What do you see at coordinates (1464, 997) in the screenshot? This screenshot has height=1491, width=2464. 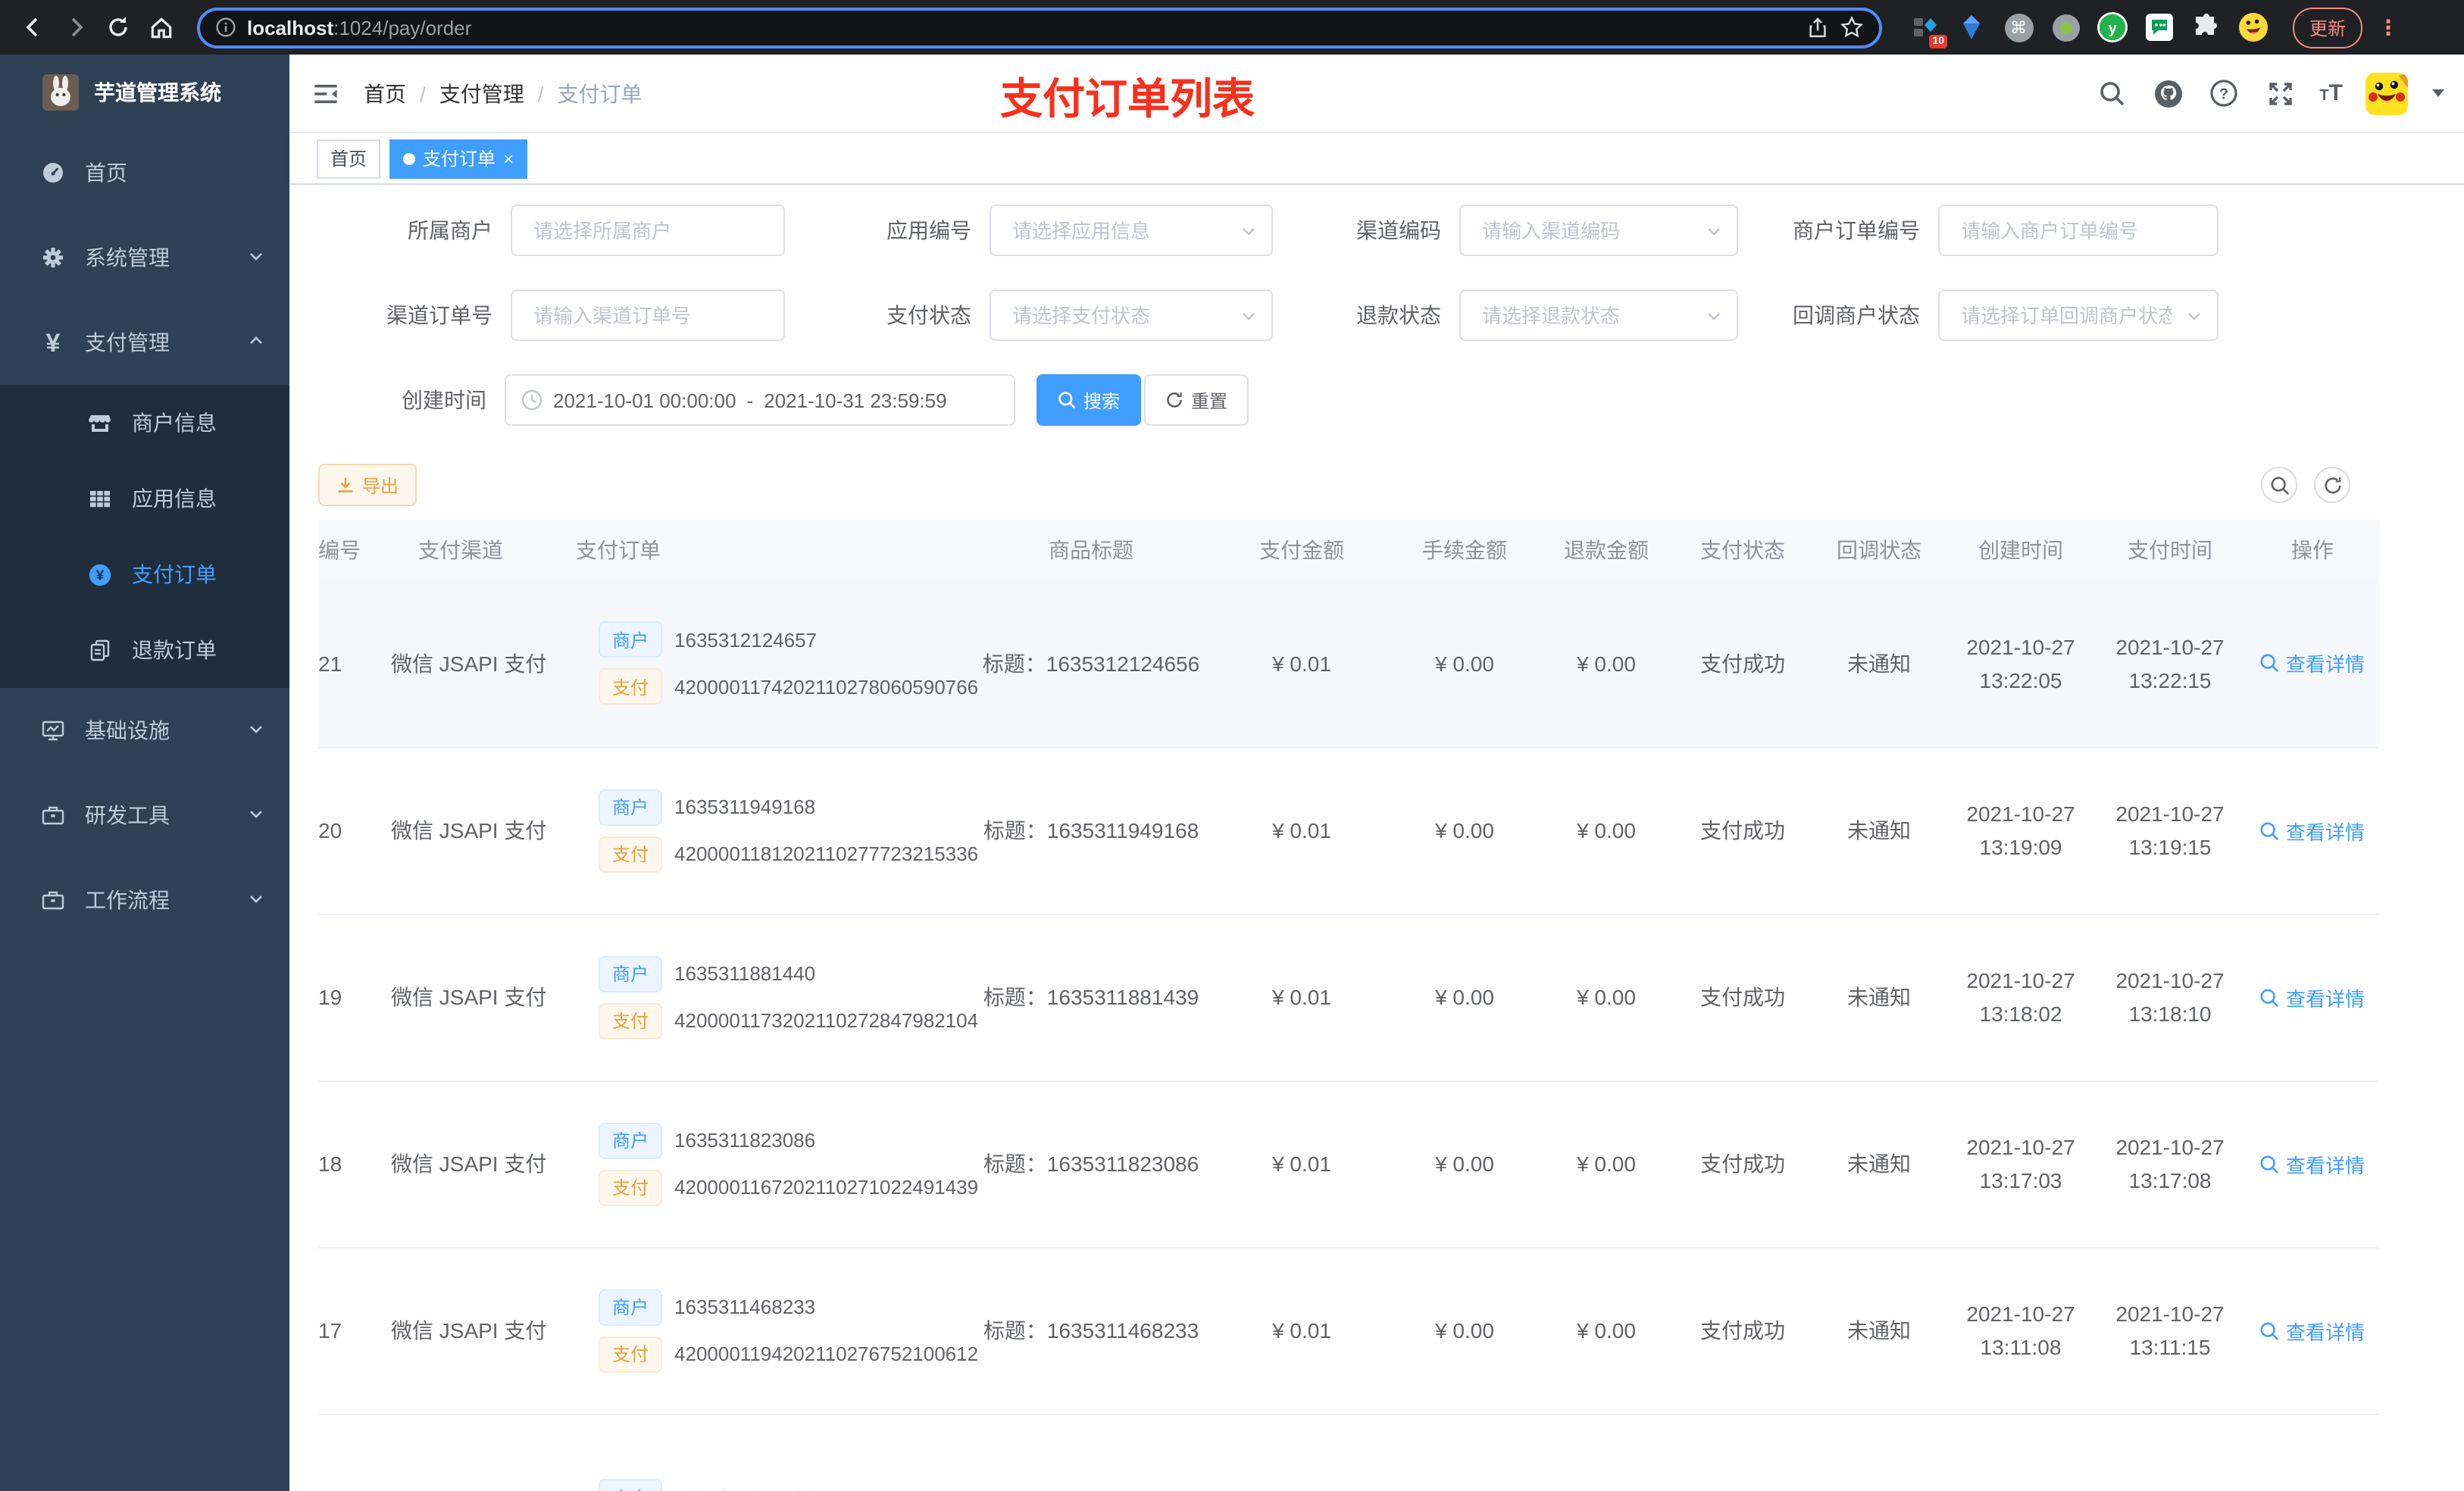 I see `cell-fee: ¥ 0.00` at bounding box center [1464, 997].